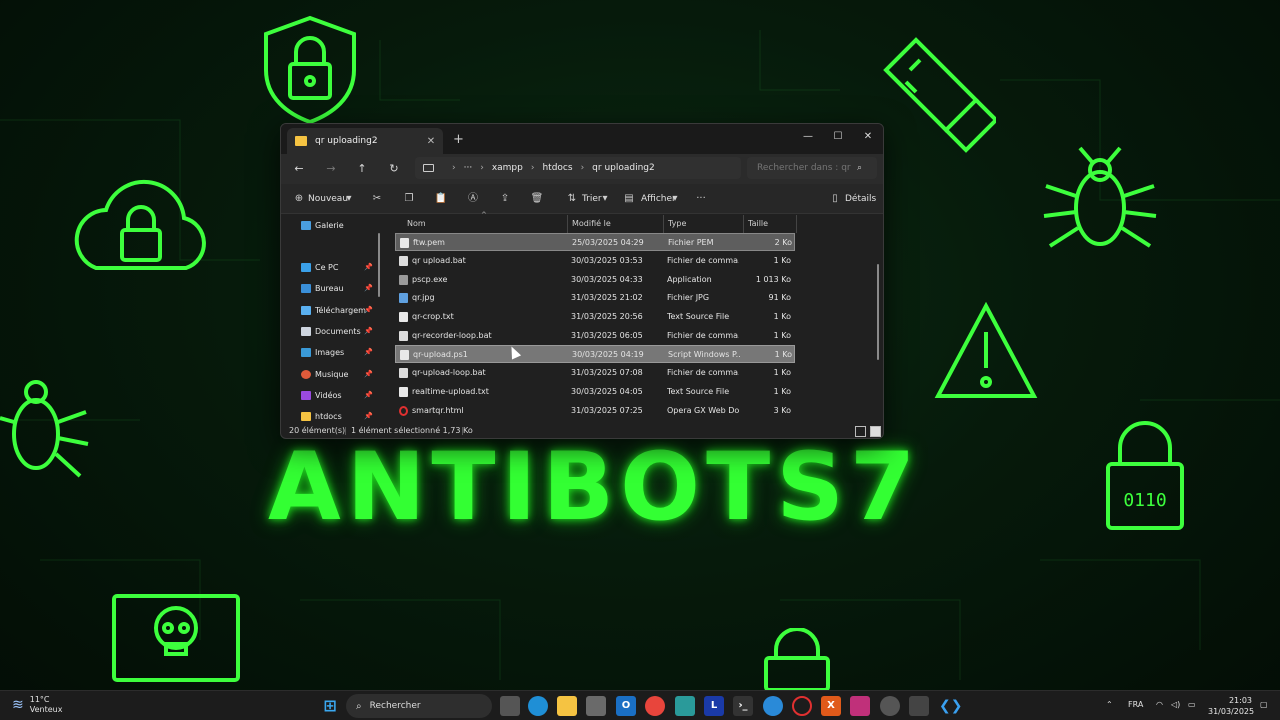 This screenshot has height=720, width=1280. Describe the element at coordinates (890, 706) in the screenshot. I see `app-icon` at that location.